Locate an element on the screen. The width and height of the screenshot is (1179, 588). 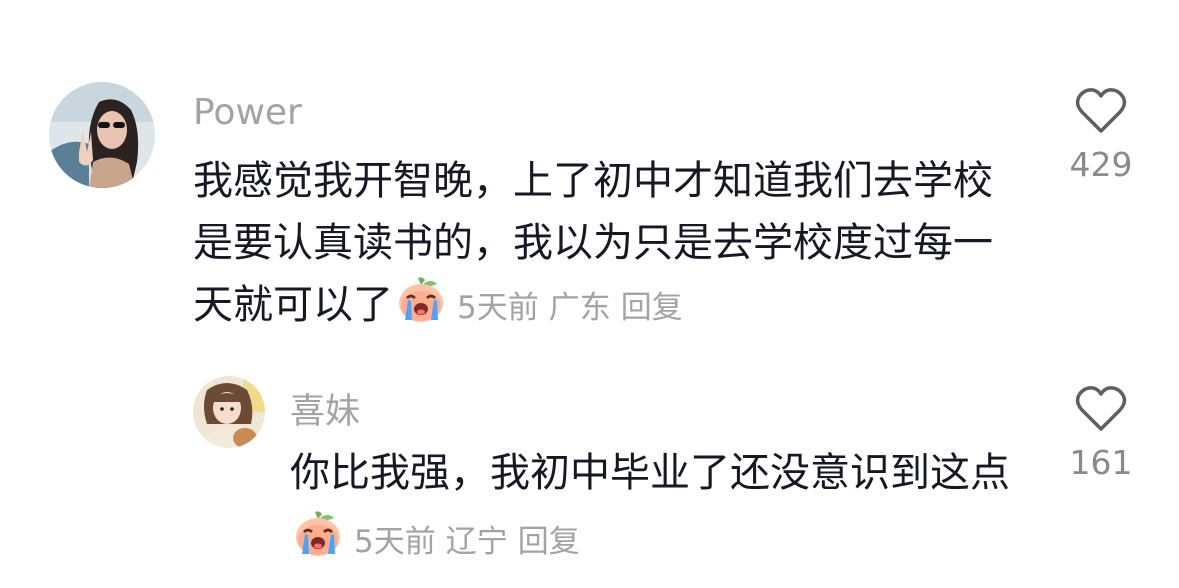
comment-content: 你比我强，我初中毕业了还没意识到这点 5天前 辽宁 回复 is located at coordinates (660, 509).